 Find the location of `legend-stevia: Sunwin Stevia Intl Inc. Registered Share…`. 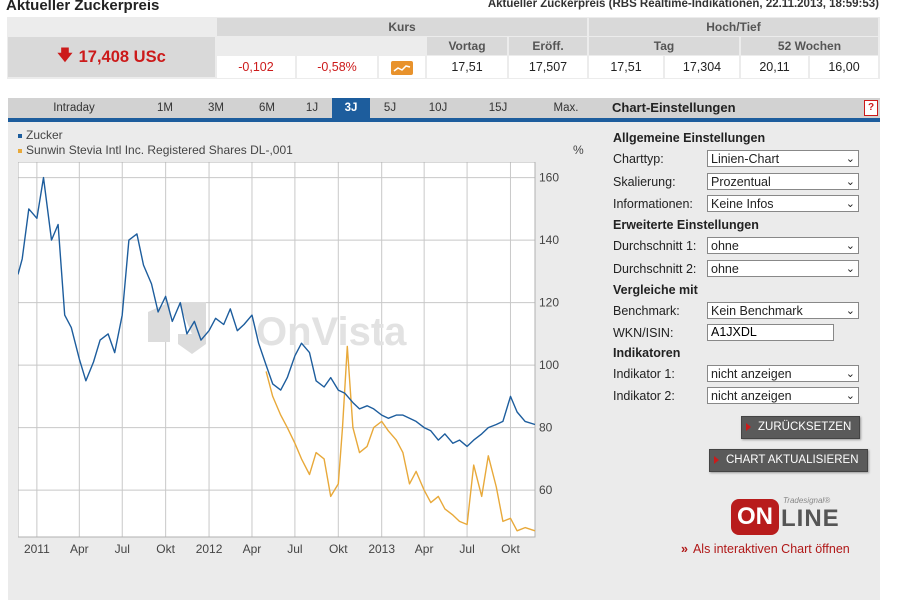

legend-stevia: Sunwin Stevia Intl Inc. Registered Share… is located at coordinates (155, 150).